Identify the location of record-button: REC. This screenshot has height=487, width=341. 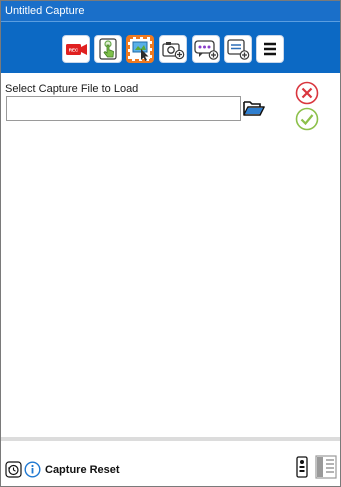
(76, 49).